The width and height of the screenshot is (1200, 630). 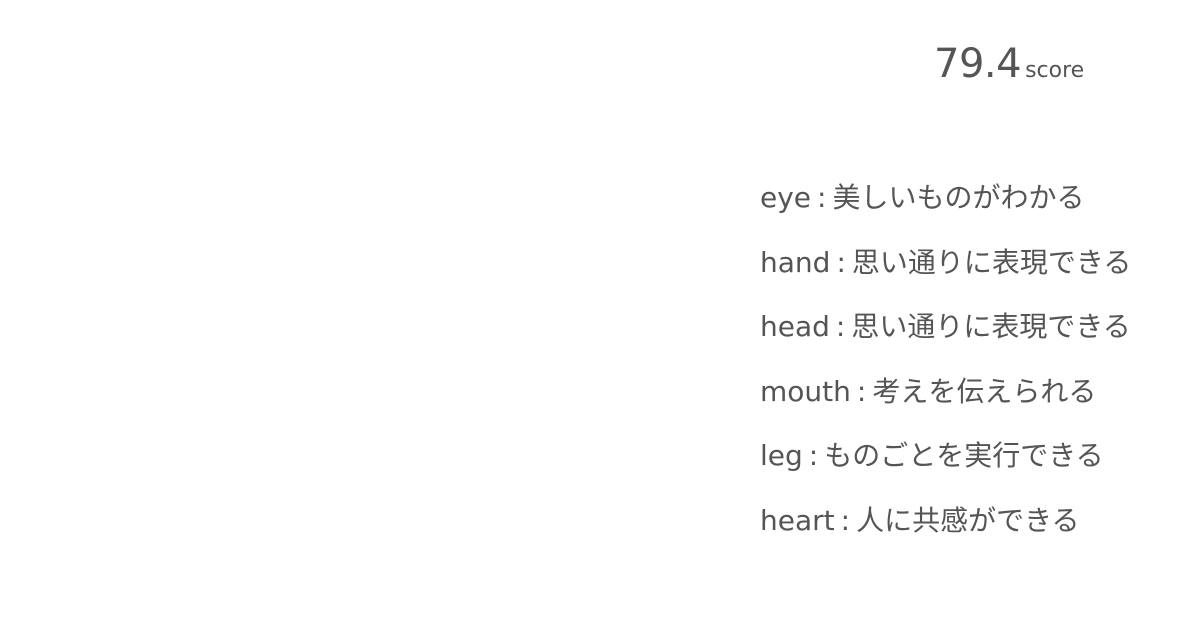 I want to click on trait-part: heart, so click(x=797, y=520).